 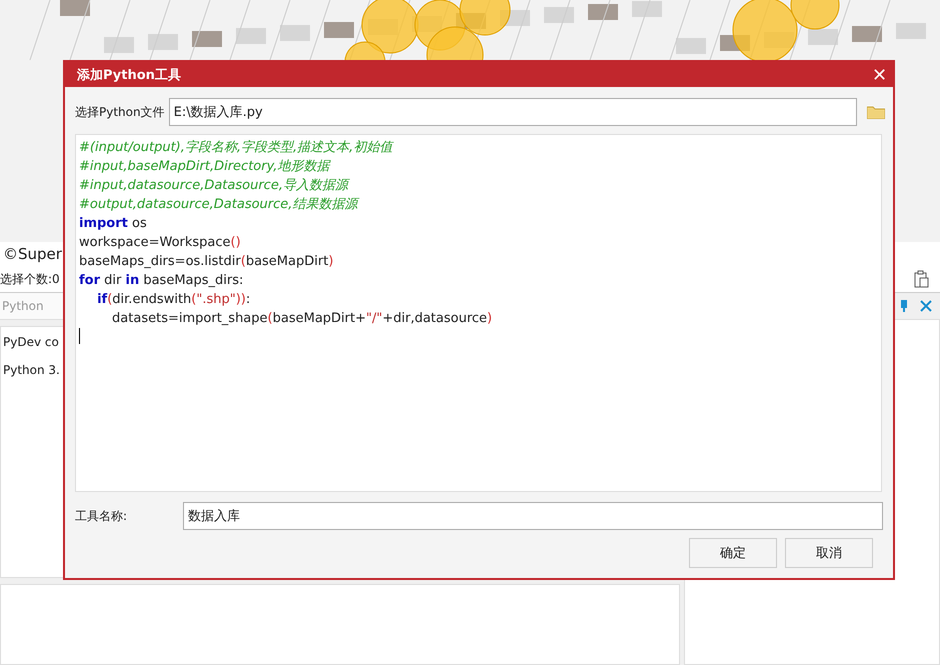 What do you see at coordinates (829, 553) in the screenshot?
I see `cancel-button: 取消` at bounding box center [829, 553].